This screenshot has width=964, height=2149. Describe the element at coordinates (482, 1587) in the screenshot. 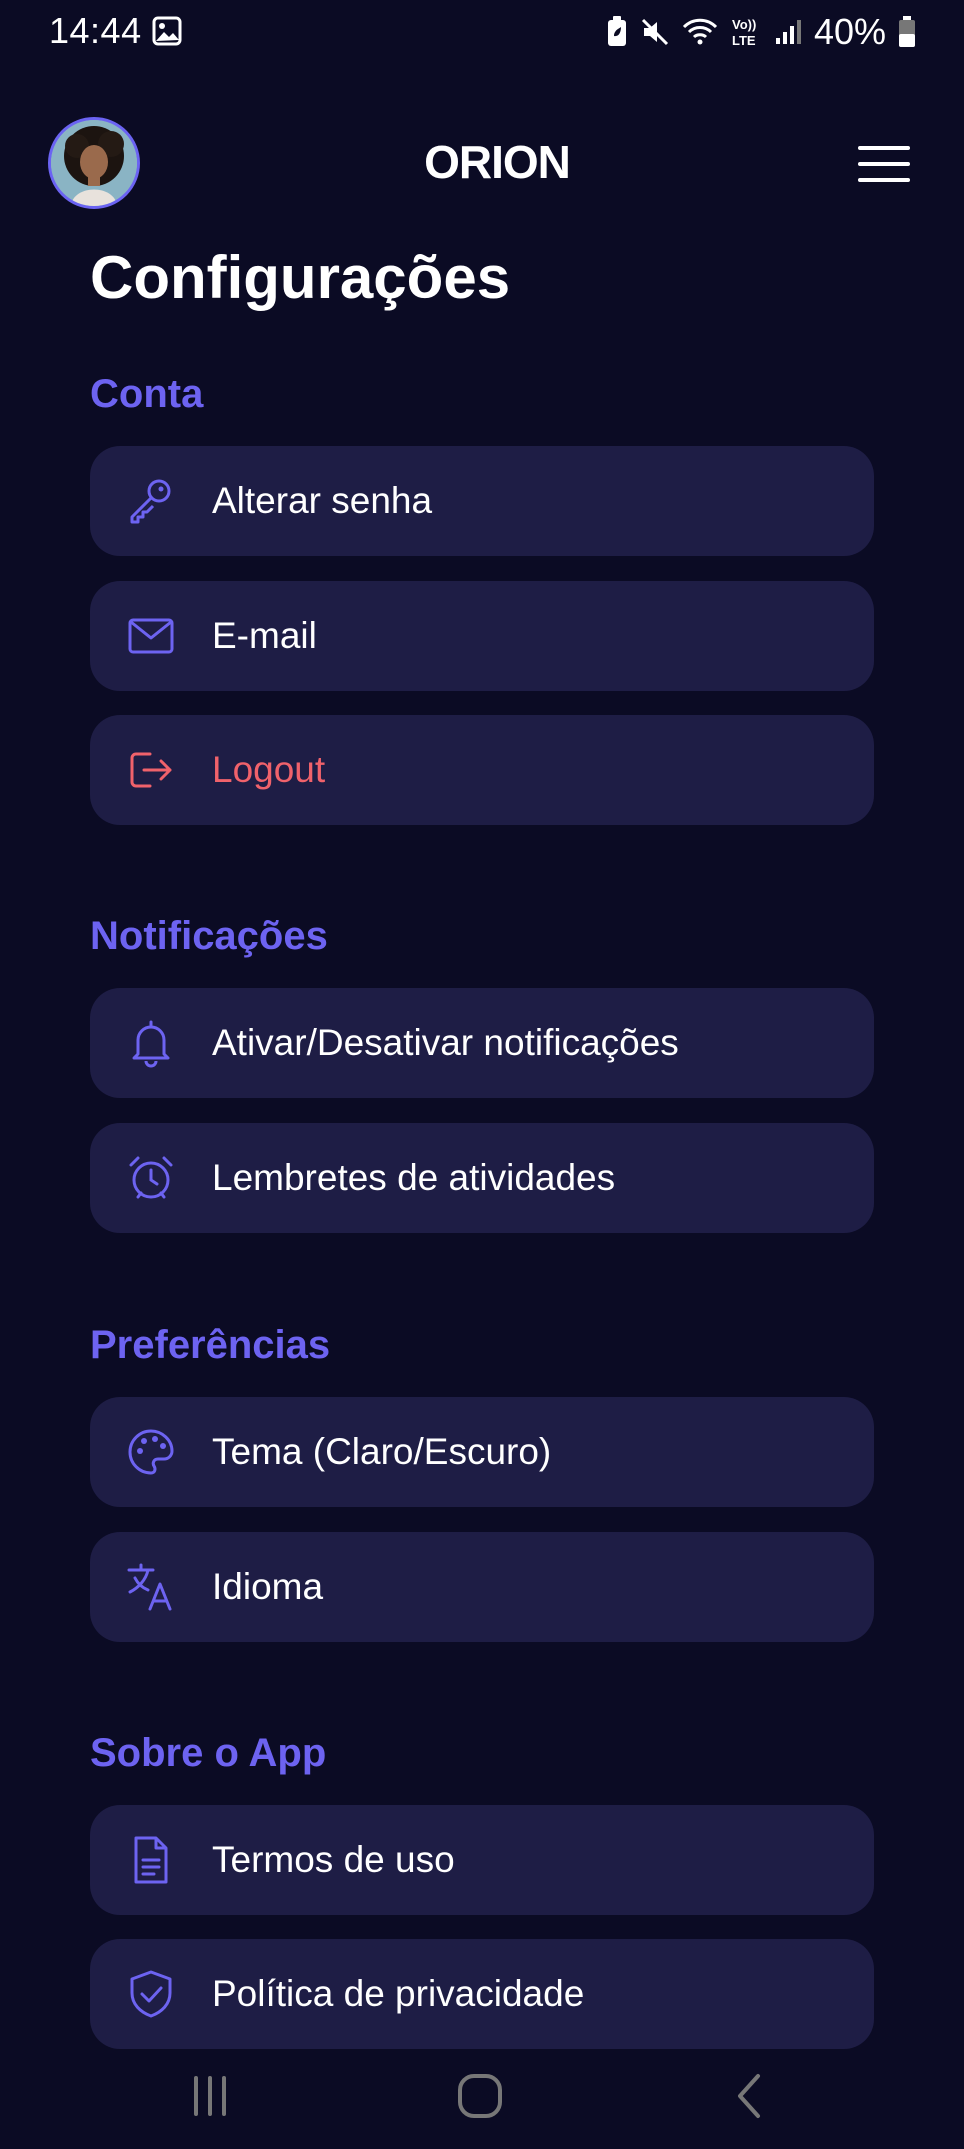

I see `settings-item-idioma: Idioma` at that location.